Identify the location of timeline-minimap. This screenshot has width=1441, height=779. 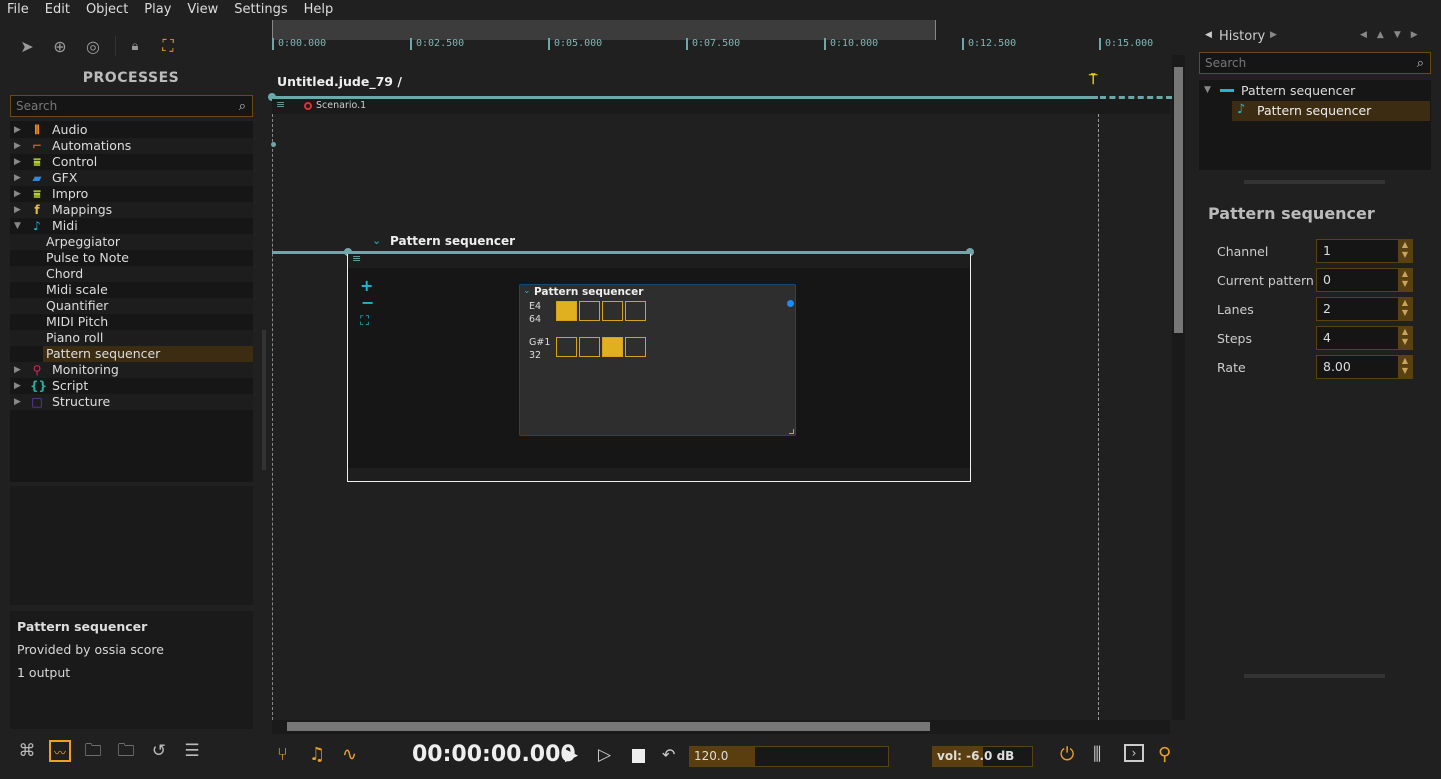
(604, 30).